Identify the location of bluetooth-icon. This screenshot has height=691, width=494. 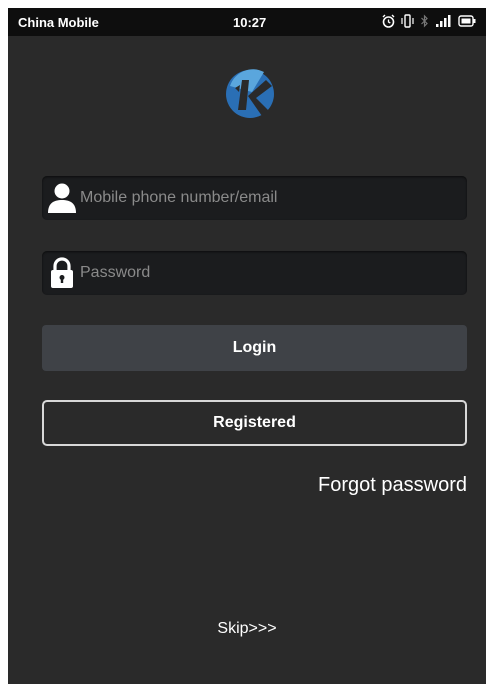
(424, 21).